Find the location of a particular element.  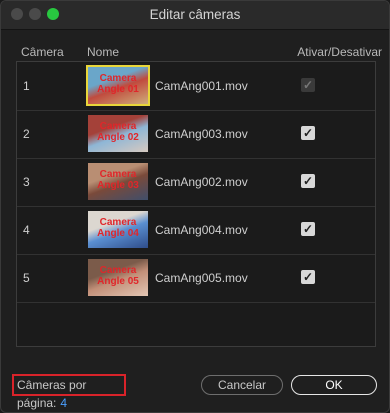

cameras-per-page-label: Câmeras por página: is located at coordinates (52, 394).